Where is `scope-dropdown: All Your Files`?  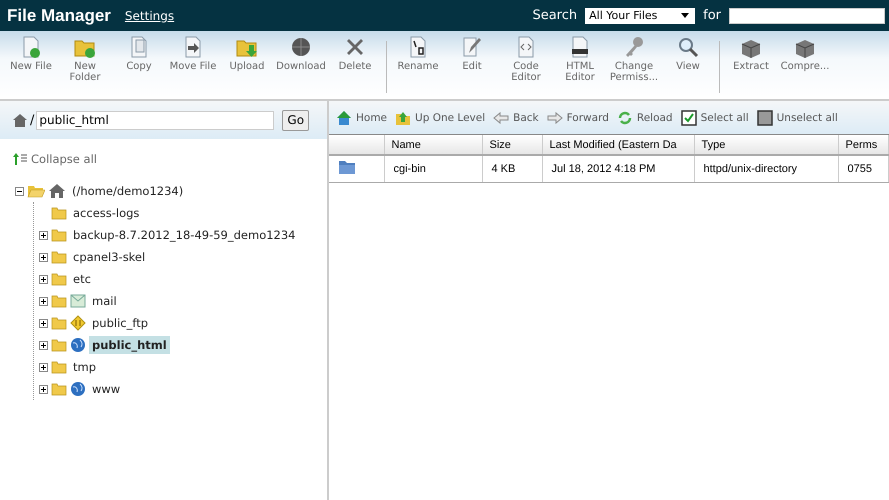
scope-dropdown: All Your Files is located at coordinates (640, 16).